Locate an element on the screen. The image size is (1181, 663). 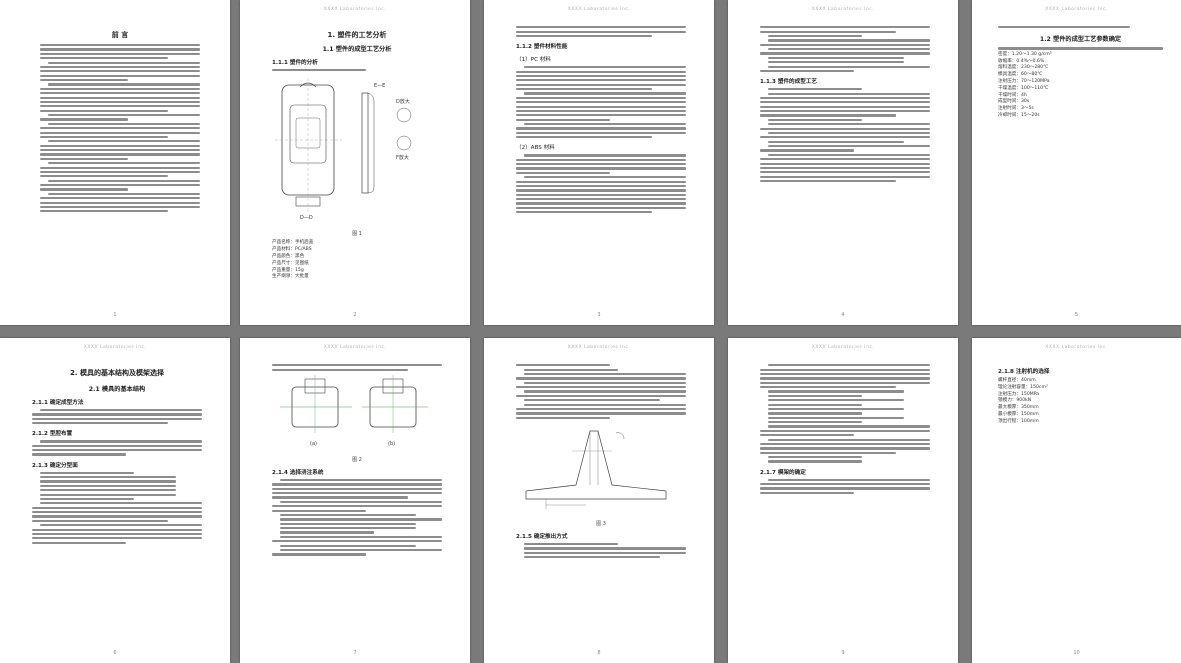
material-title: （2）ABS 材料 is located at coordinates (535, 148).